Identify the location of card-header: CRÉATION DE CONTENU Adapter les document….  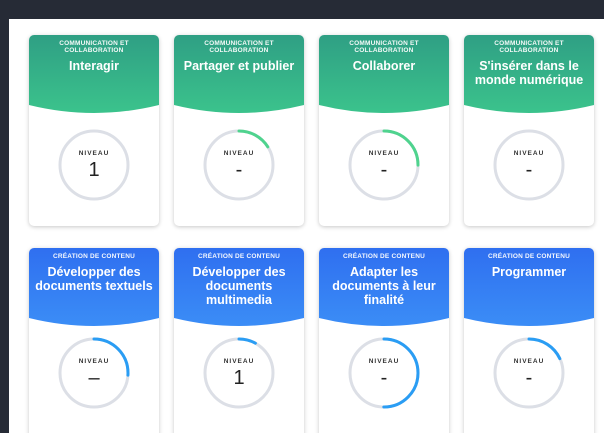
(384, 288).